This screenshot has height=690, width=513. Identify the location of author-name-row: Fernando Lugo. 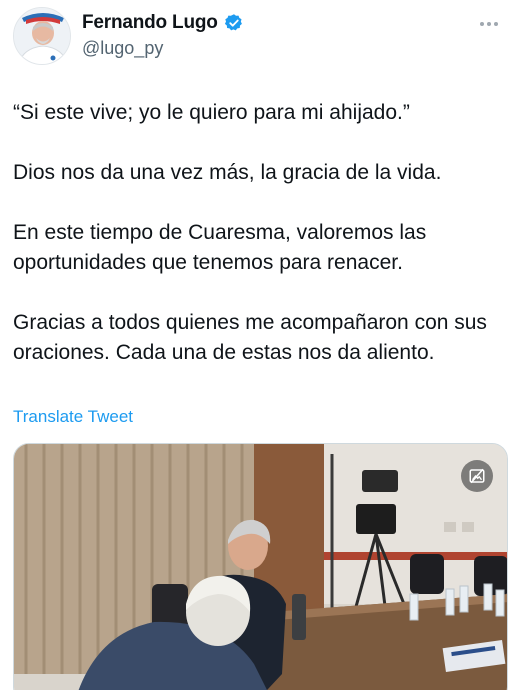
(163, 23).